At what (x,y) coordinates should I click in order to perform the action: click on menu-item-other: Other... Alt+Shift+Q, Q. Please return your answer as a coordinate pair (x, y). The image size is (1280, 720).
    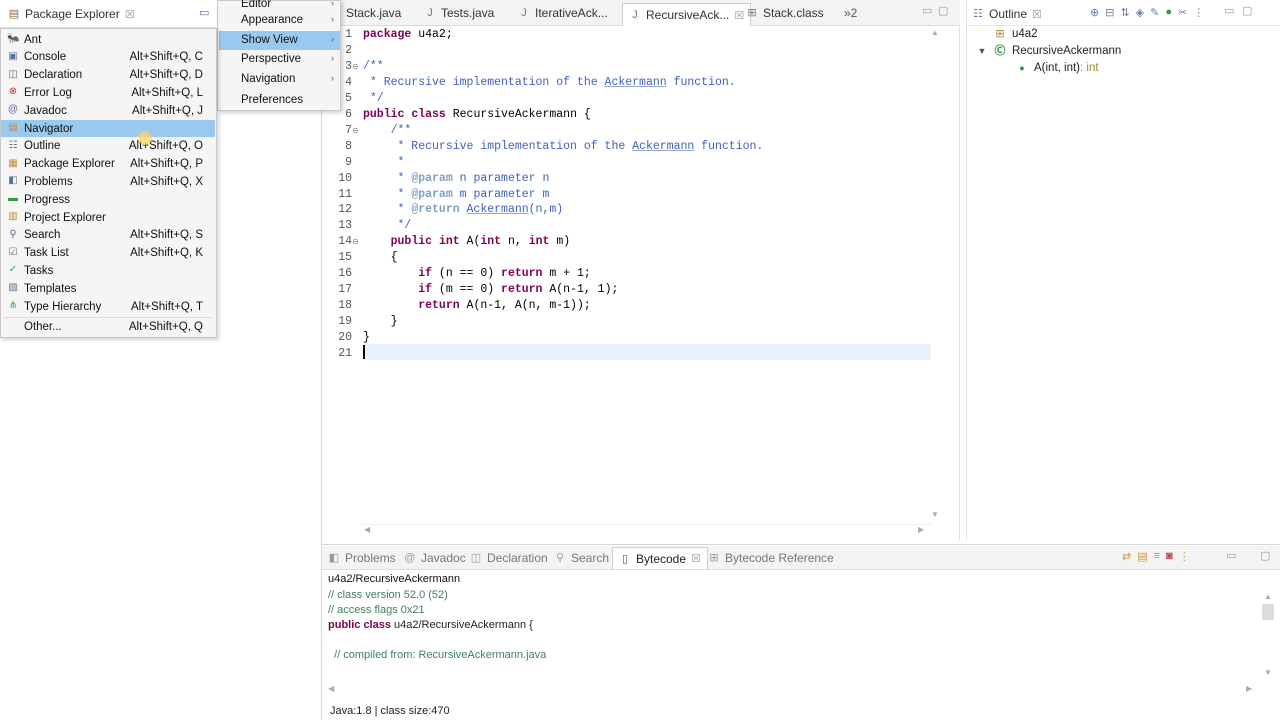
    Looking at the image, I should click on (108, 327).